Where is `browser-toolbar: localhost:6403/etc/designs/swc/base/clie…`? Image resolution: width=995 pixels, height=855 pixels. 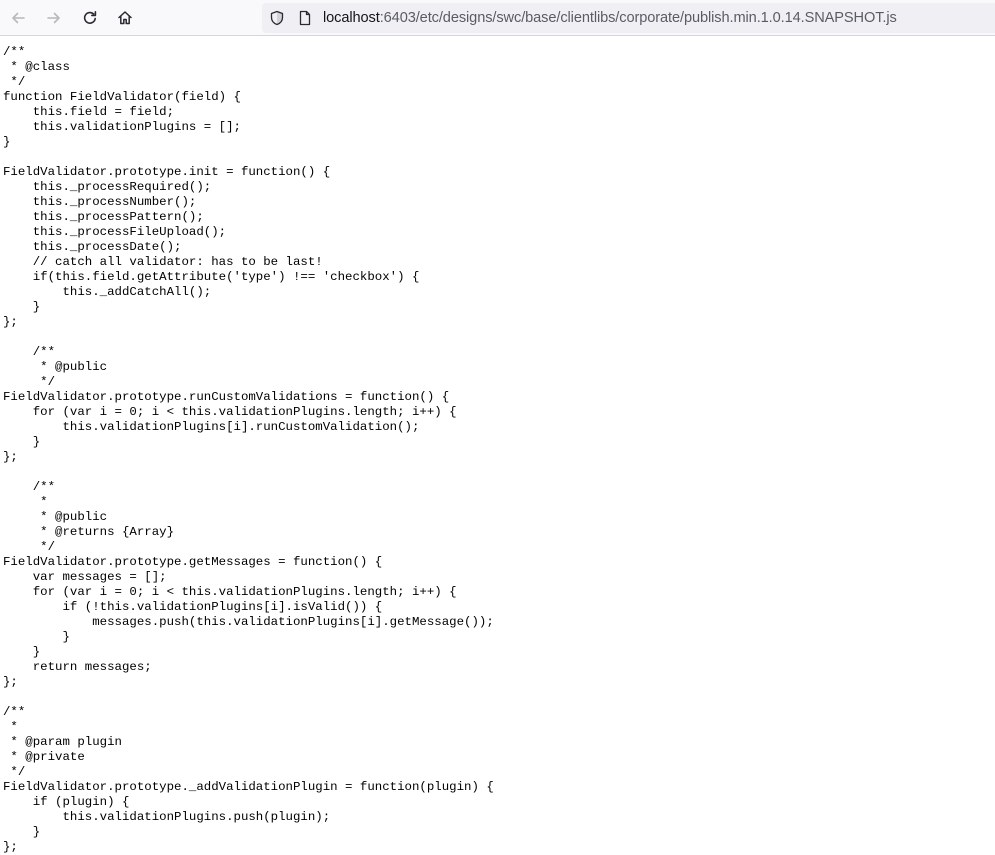
browser-toolbar: localhost:6403/etc/designs/swc/base/clie… is located at coordinates (497, 18).